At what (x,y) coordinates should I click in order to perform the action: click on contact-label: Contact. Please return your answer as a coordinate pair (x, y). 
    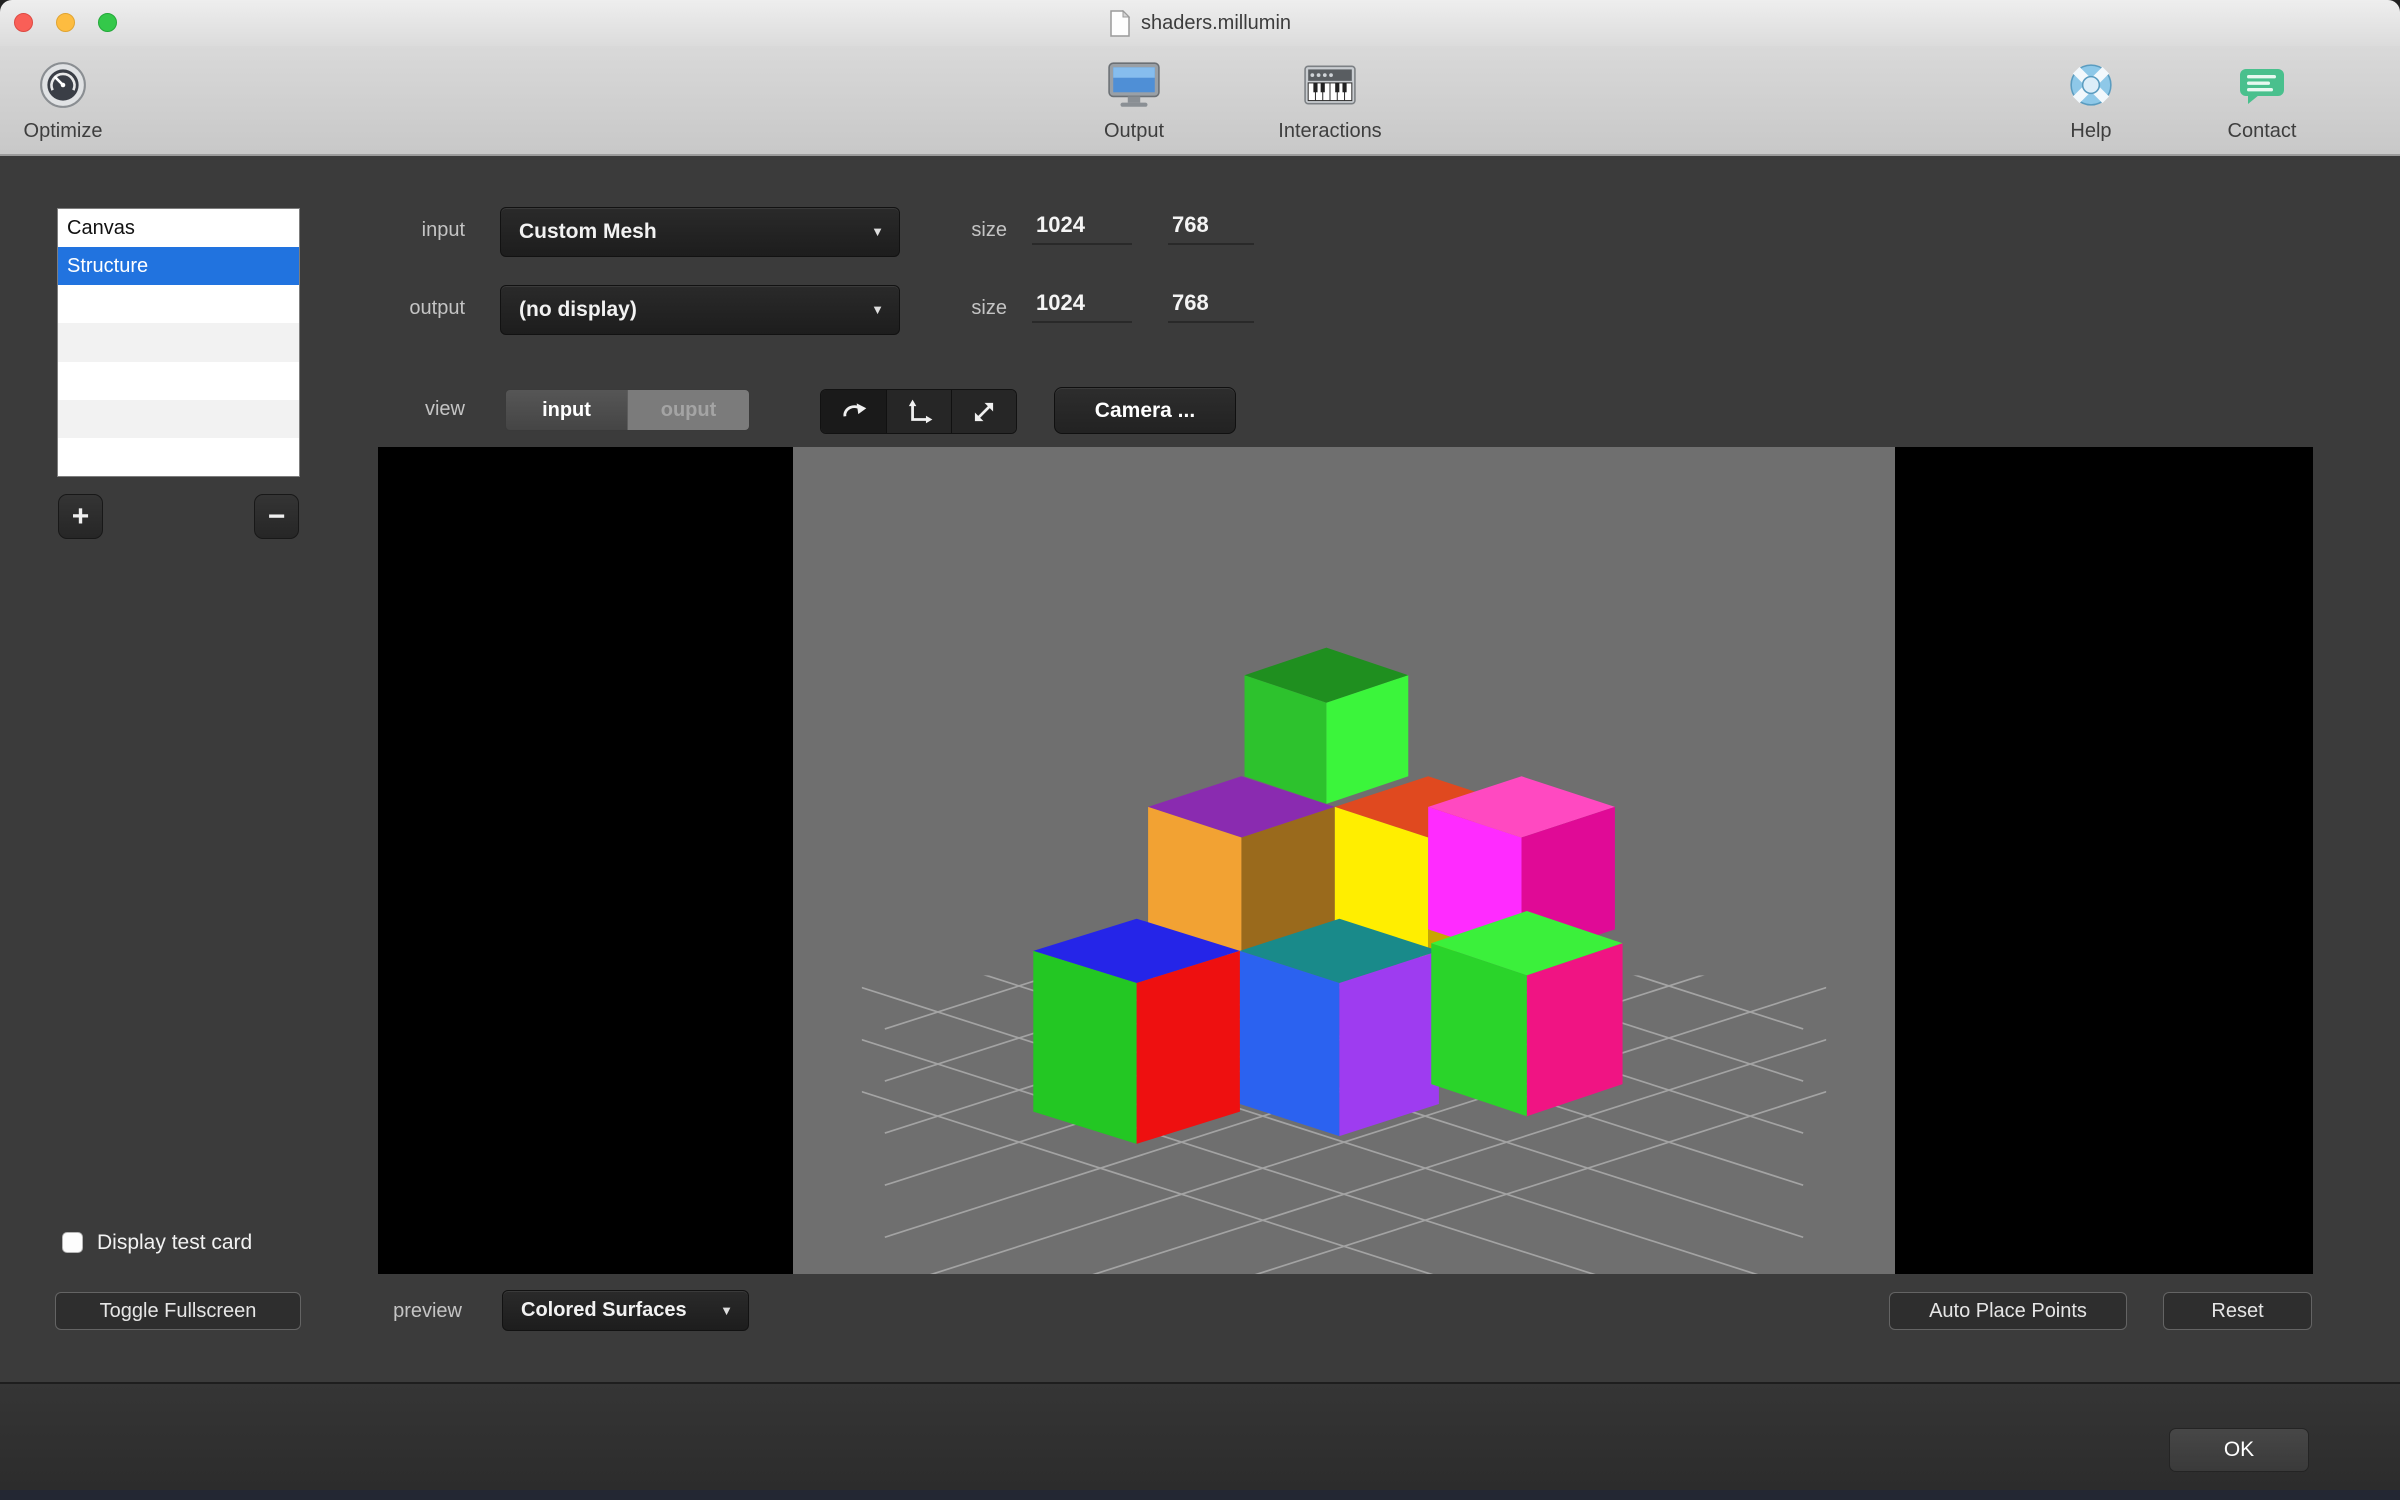
    Looking at the image, I should click on (2262, 131).